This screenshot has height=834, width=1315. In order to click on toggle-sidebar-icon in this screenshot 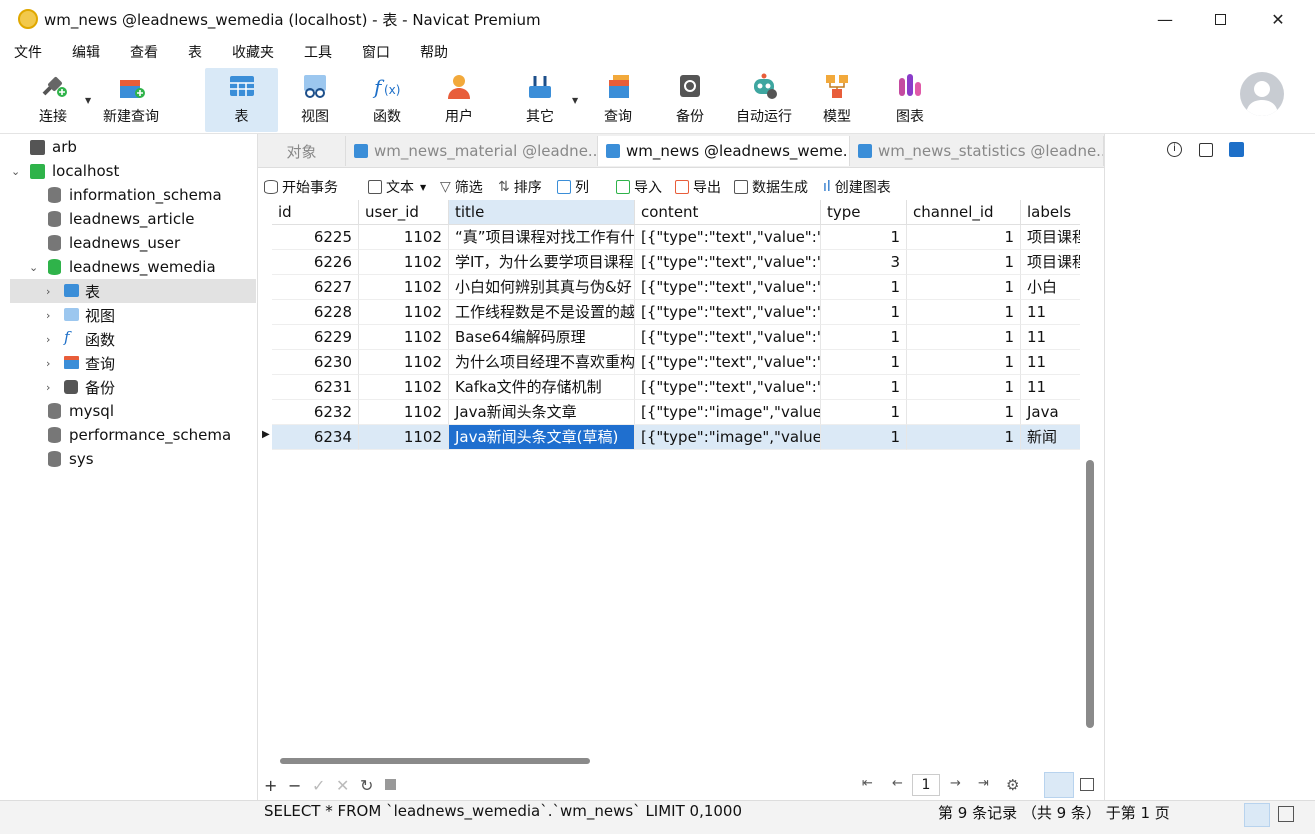, I will do `click(1257, 815)`.